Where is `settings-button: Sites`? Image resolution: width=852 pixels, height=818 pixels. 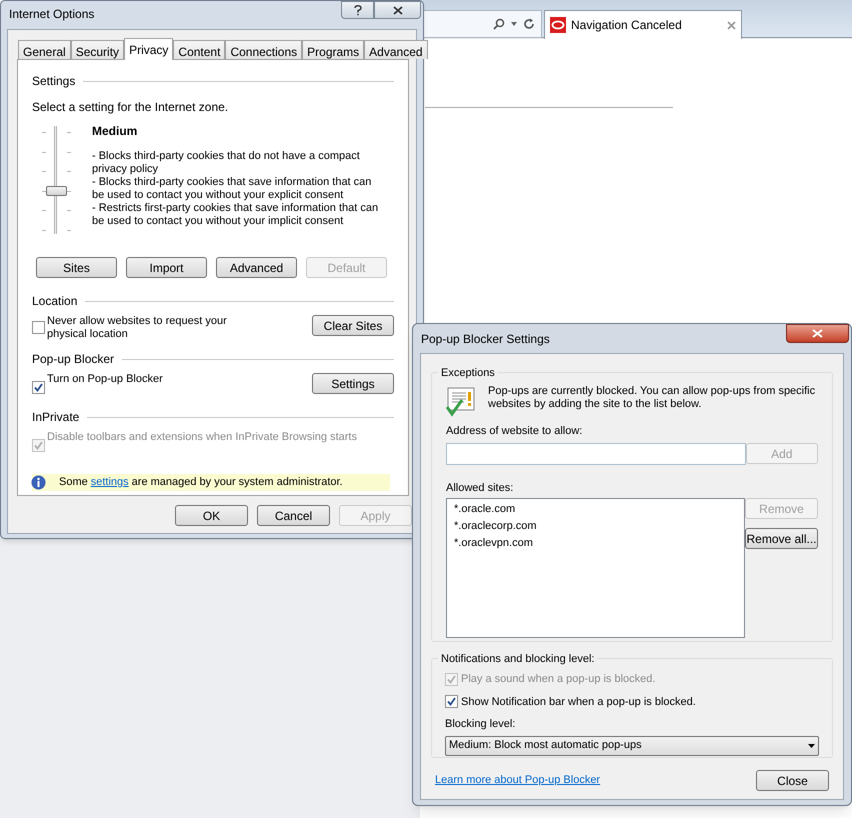 settings-button: Sites is located at coordinates (76, 267).